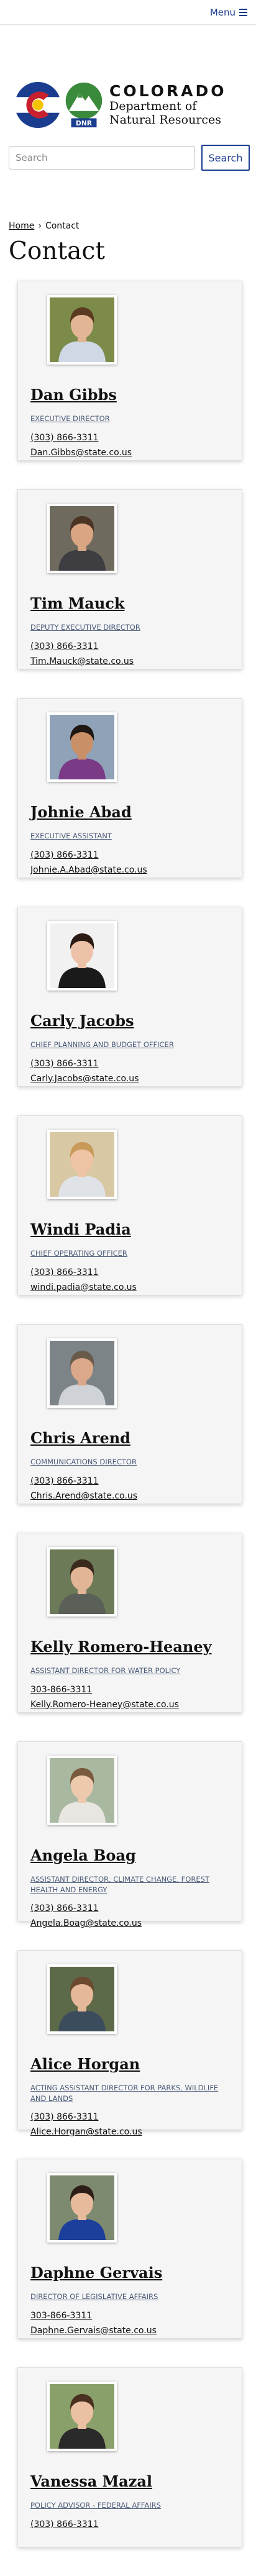  Describe the element at coordinates (243, 12) in the screenshot. I see `hamburger-icon` at that location.